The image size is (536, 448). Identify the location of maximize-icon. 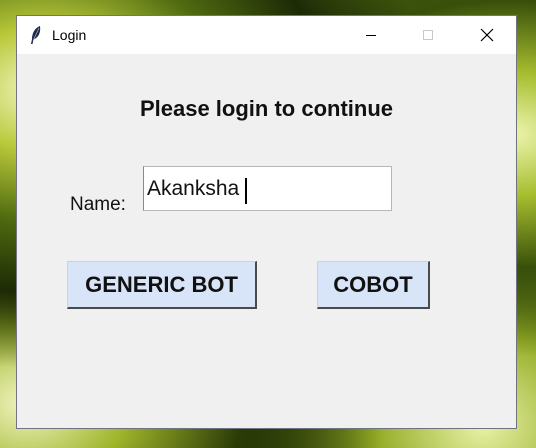
(428, 35).